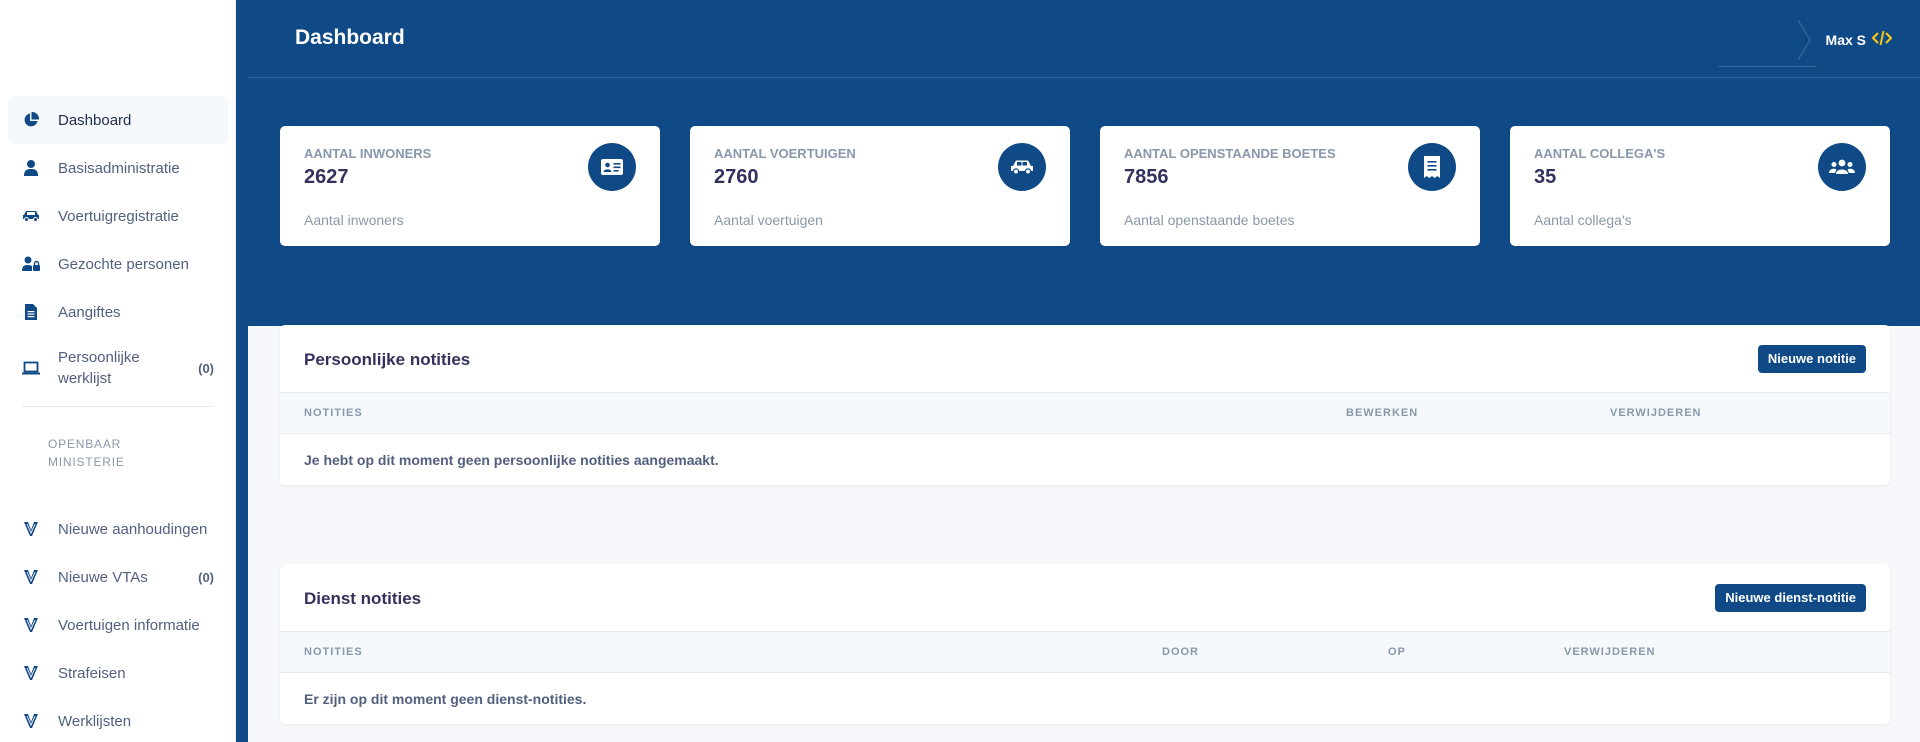  Describe the element at coordinates (89, 312) in the screenshot. I see `sidebar-item-label: Aangiftes` at that location.